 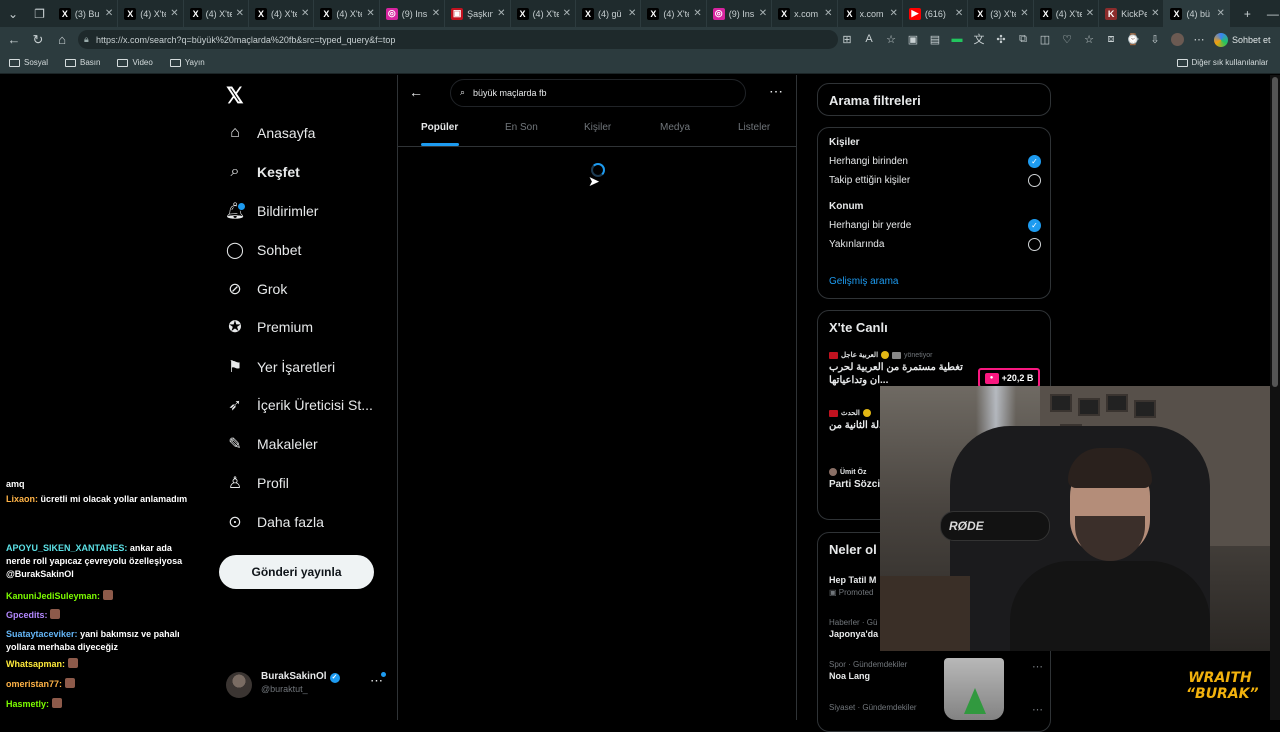 What do you see at coordinates (296, 572) in the screenshot?
I see `post-button: Gönderi yayınla` at bounding box center [296, 572].